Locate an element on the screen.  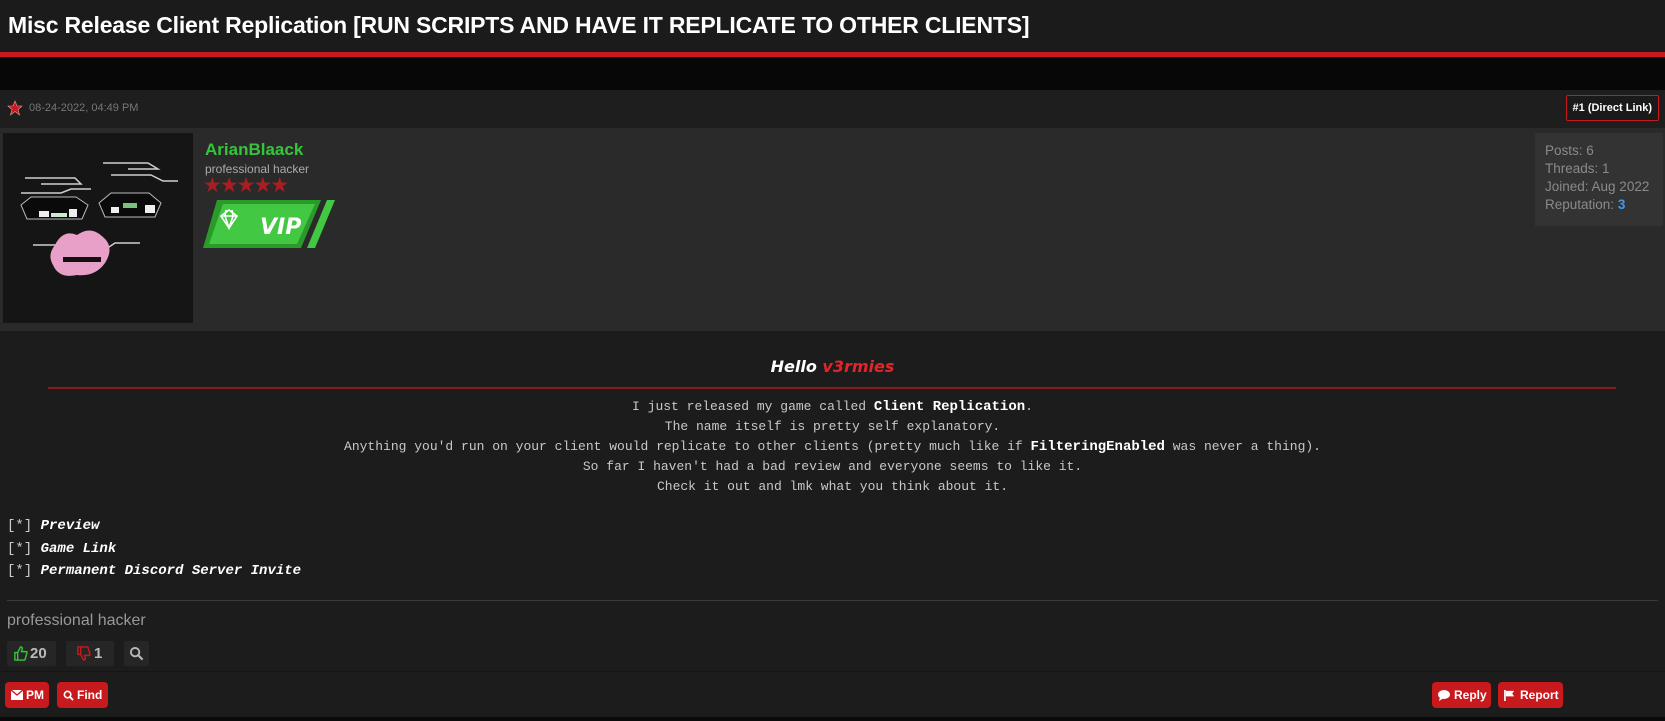
author-posts: Posts: 6 is located at coordinates (1569, 150).